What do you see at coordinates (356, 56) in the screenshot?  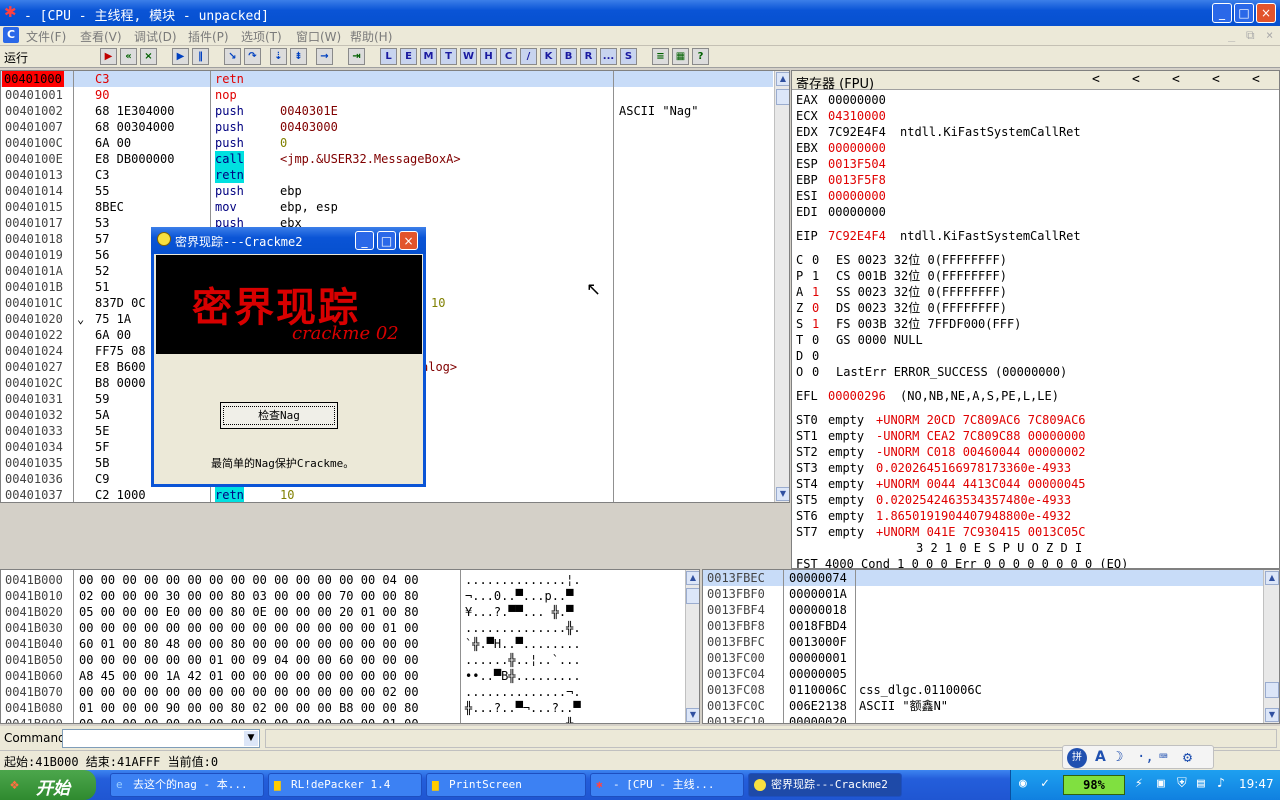 I see `goto-icon: ⇥` at bounding box center [356, 56].